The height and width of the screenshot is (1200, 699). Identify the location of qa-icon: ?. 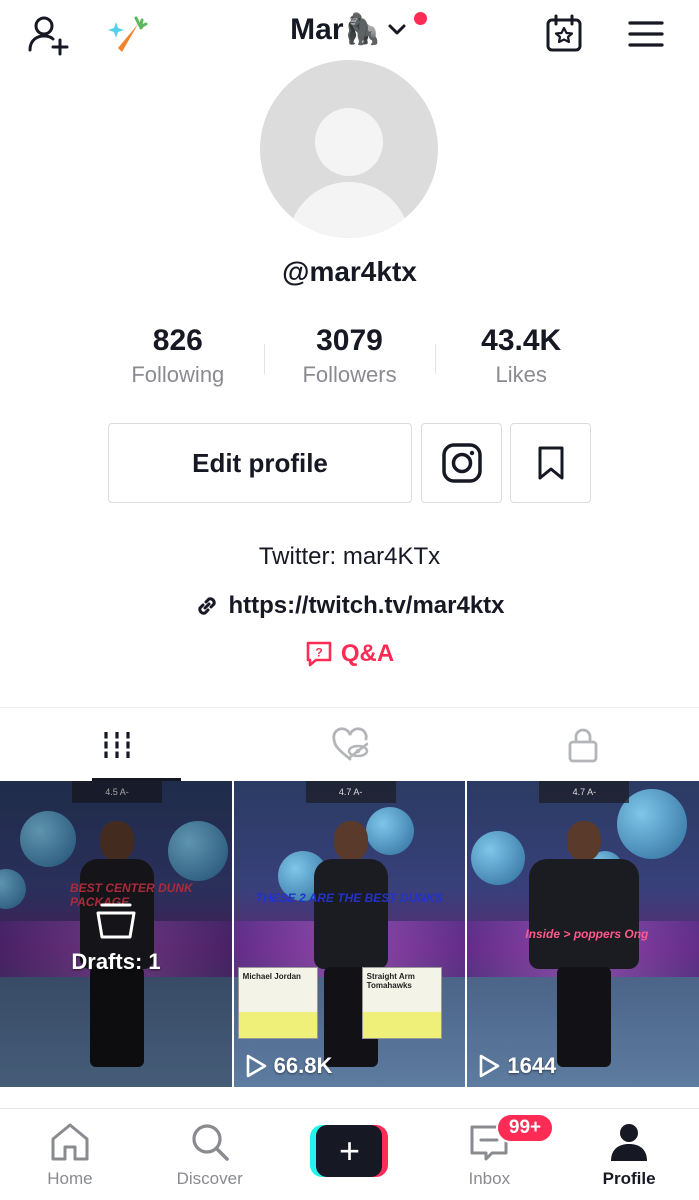
(319, 654).